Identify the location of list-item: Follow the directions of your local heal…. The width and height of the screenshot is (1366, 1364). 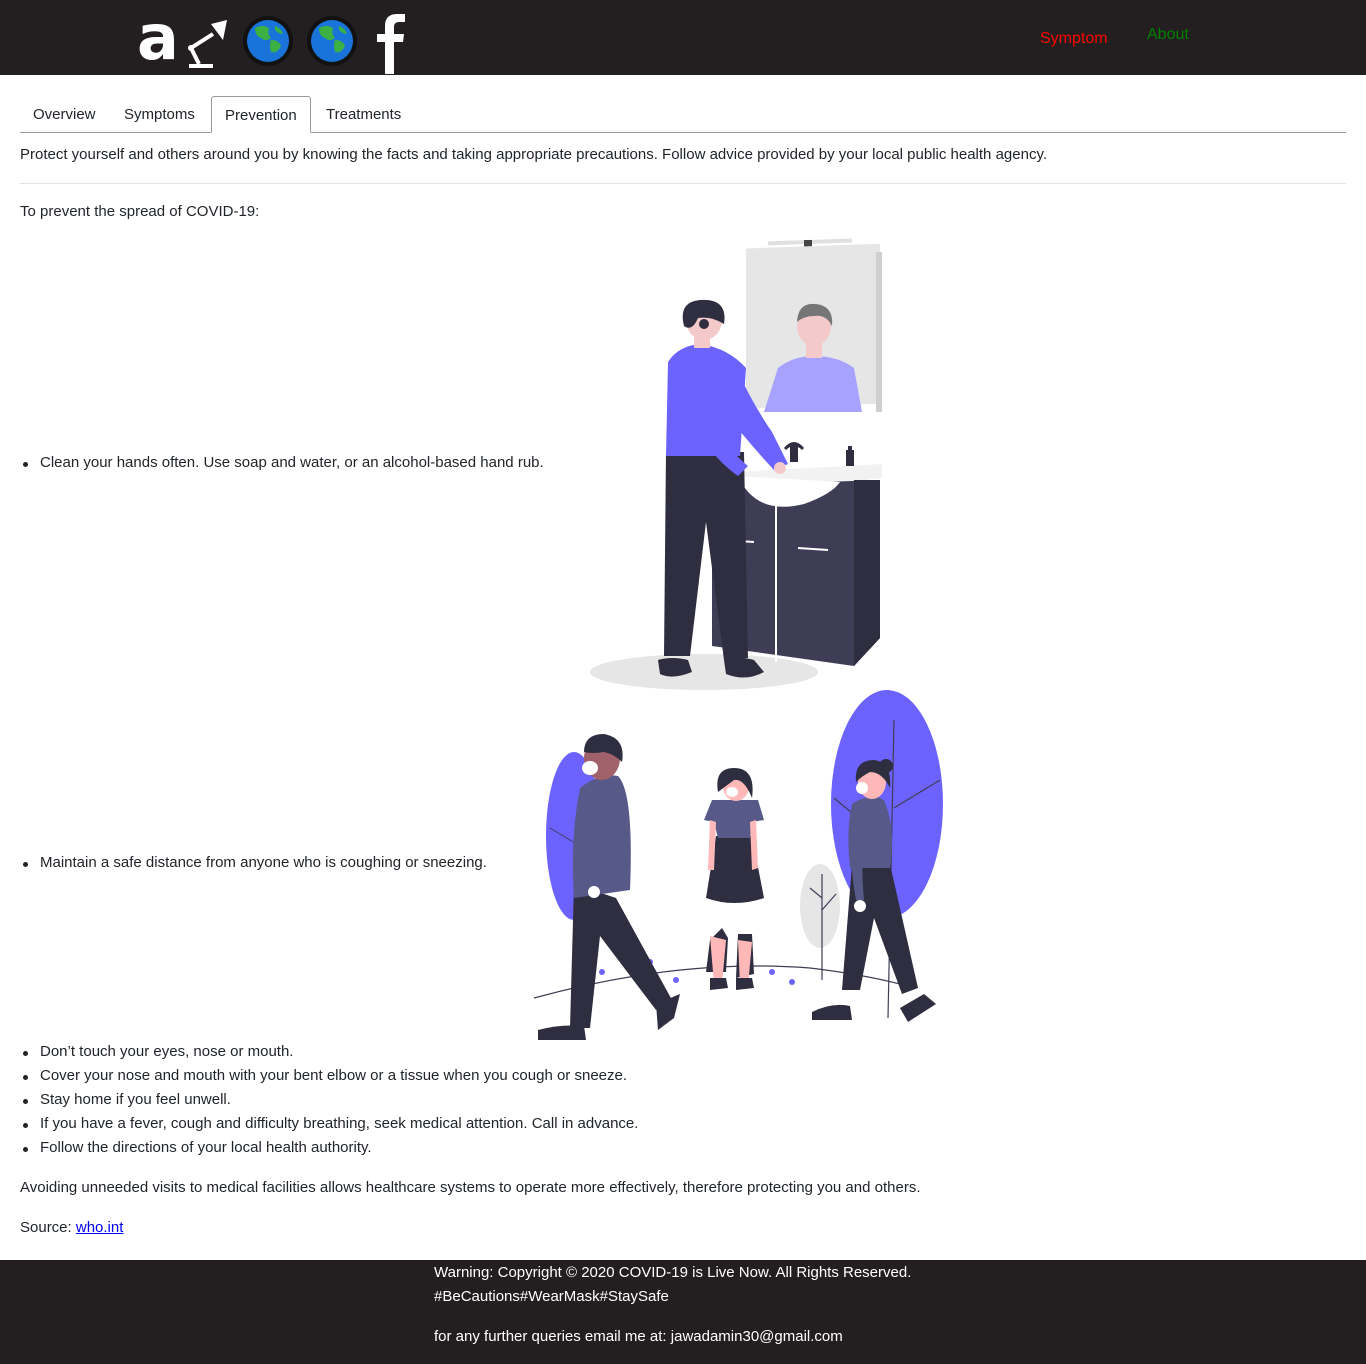
(197, 1147).